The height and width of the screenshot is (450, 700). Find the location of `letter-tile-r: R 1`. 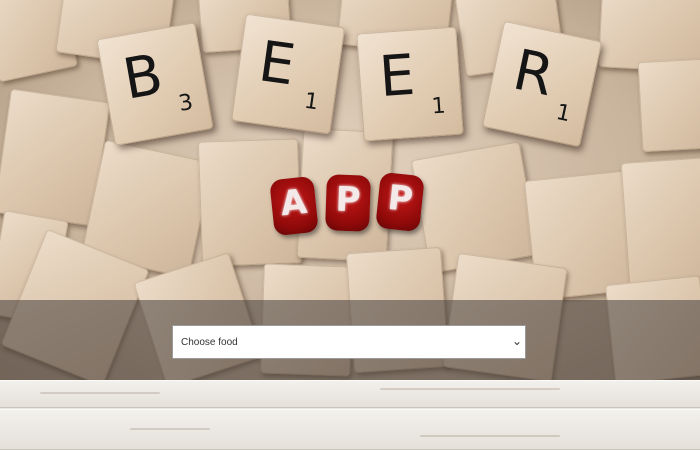

letter-tile-r: R 1 is located at coordinates (542, 84).